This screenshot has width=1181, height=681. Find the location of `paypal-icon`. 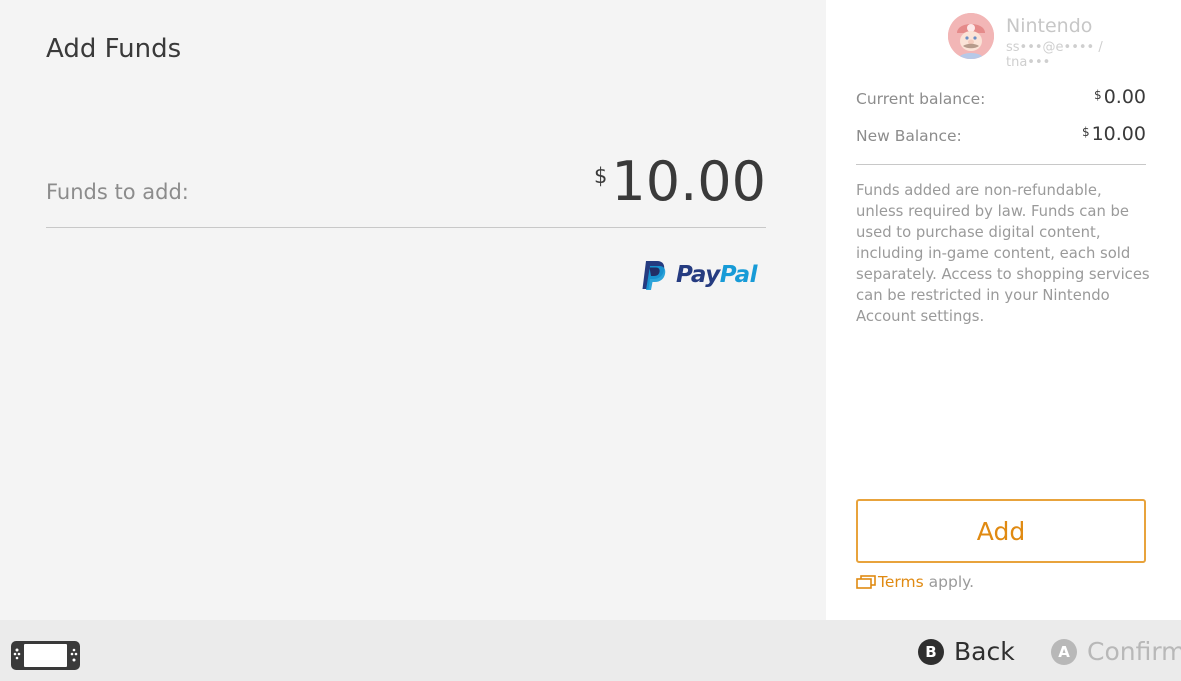

paypal-icon is located at coordinates (654, 275).